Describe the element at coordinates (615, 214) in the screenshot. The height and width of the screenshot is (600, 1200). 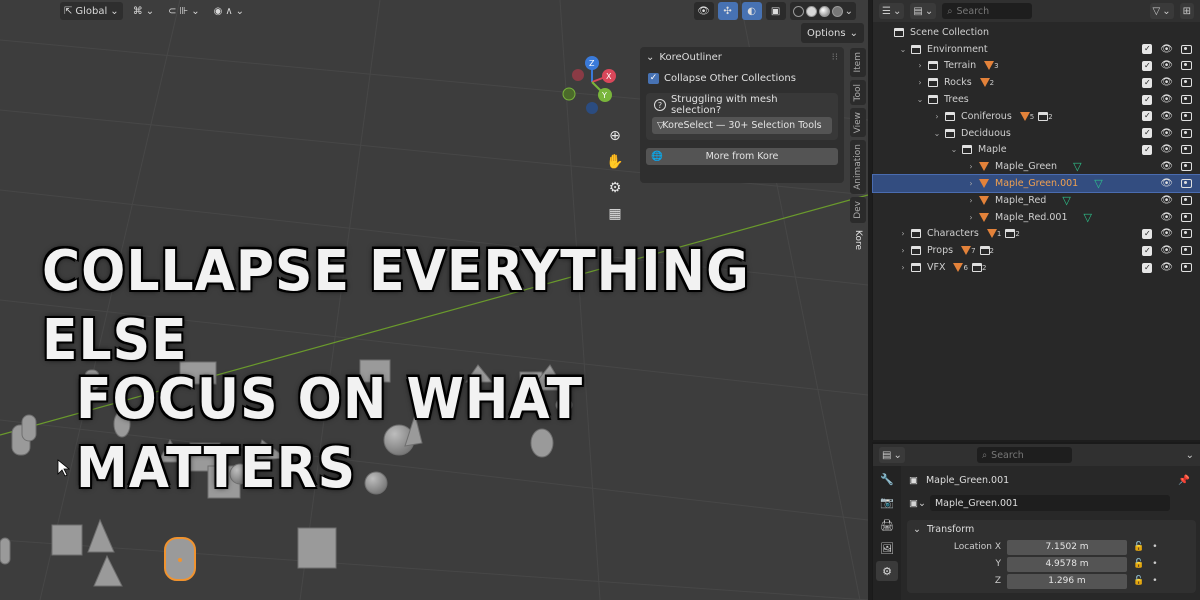
I see `grid-icon: ▦` at that location.